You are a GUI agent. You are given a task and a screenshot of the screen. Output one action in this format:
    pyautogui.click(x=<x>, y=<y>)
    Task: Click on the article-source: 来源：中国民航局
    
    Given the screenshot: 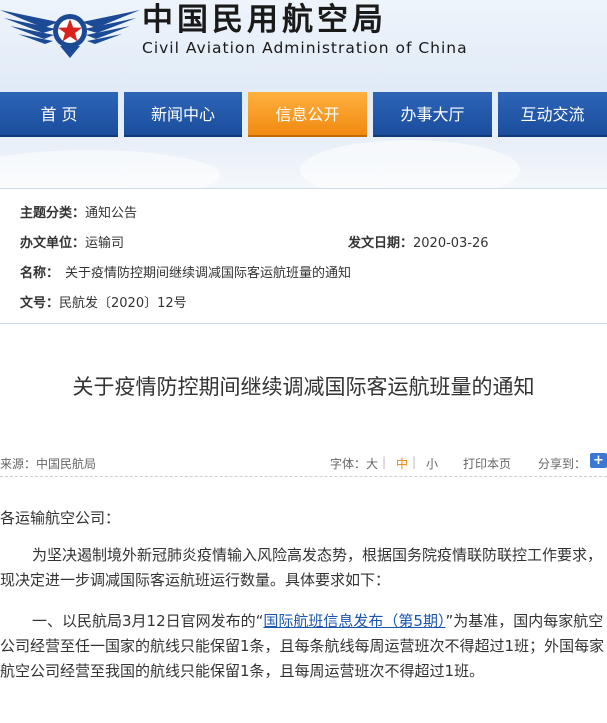 What is the action you would take?
    pyautogui.click(x=48, y=464)
    